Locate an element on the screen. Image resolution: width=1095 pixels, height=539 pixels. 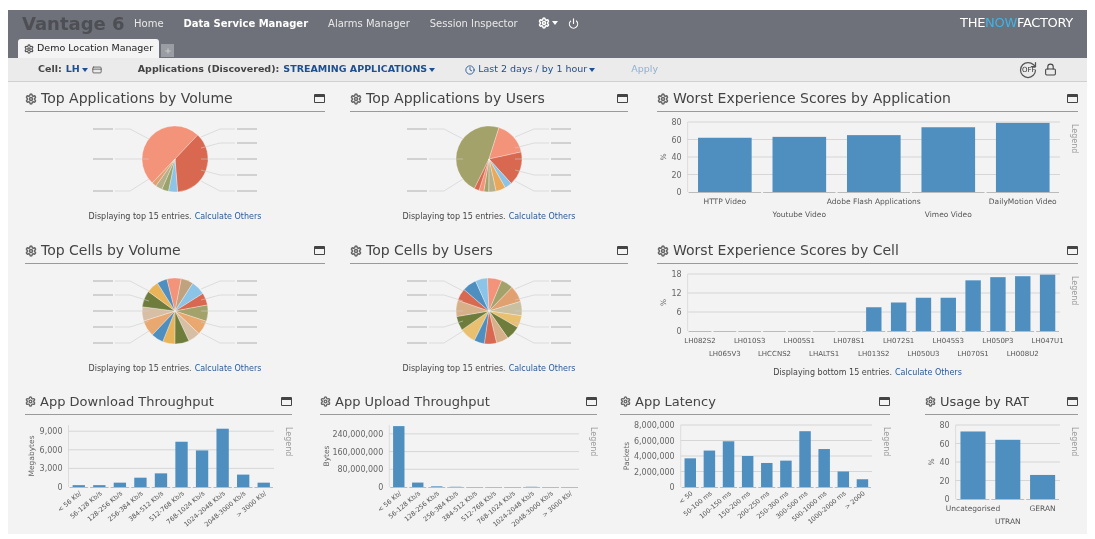
tab: Demo Location Manager is located at coordinates (89, 48).